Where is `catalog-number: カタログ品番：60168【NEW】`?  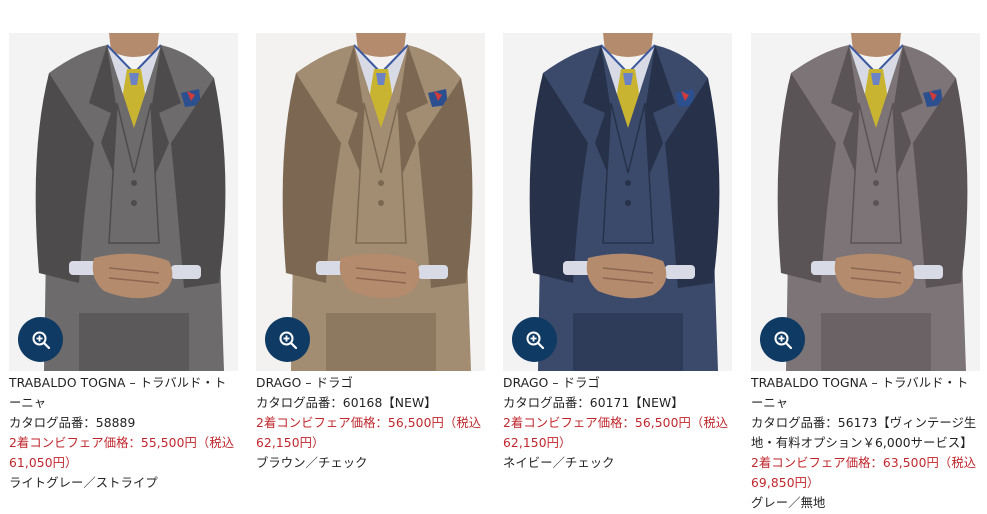 catalog-number: カタログ品番：60168【NEW】 is located at coordinates (346, 403).